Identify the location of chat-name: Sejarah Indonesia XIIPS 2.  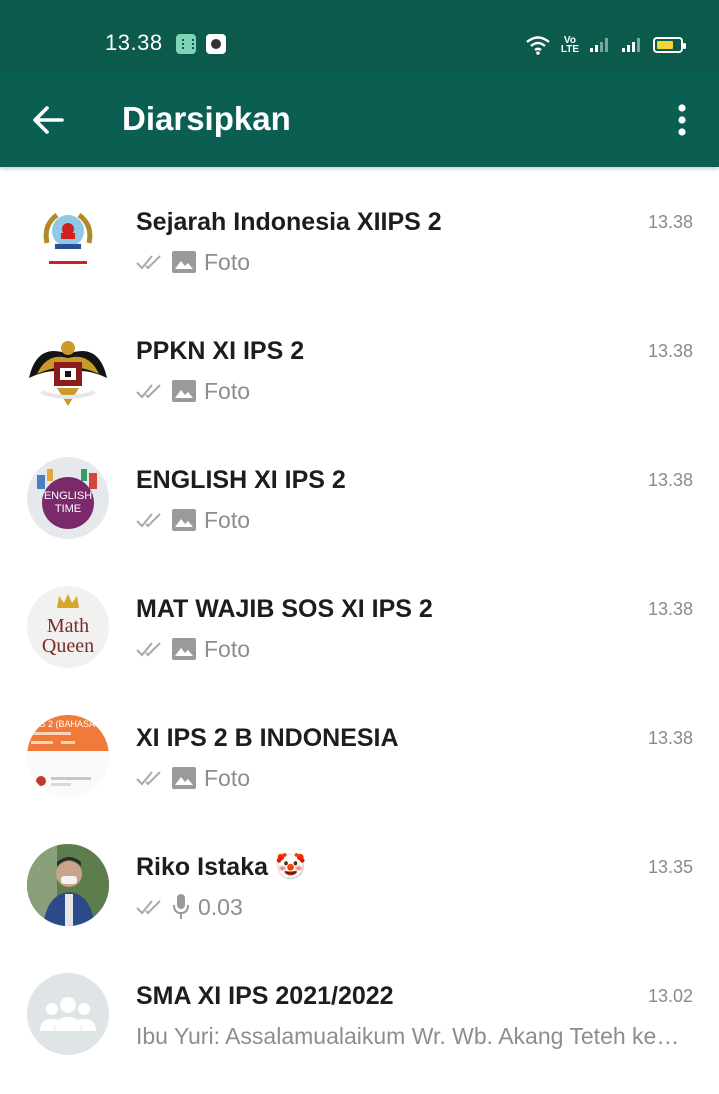
(289, 222).